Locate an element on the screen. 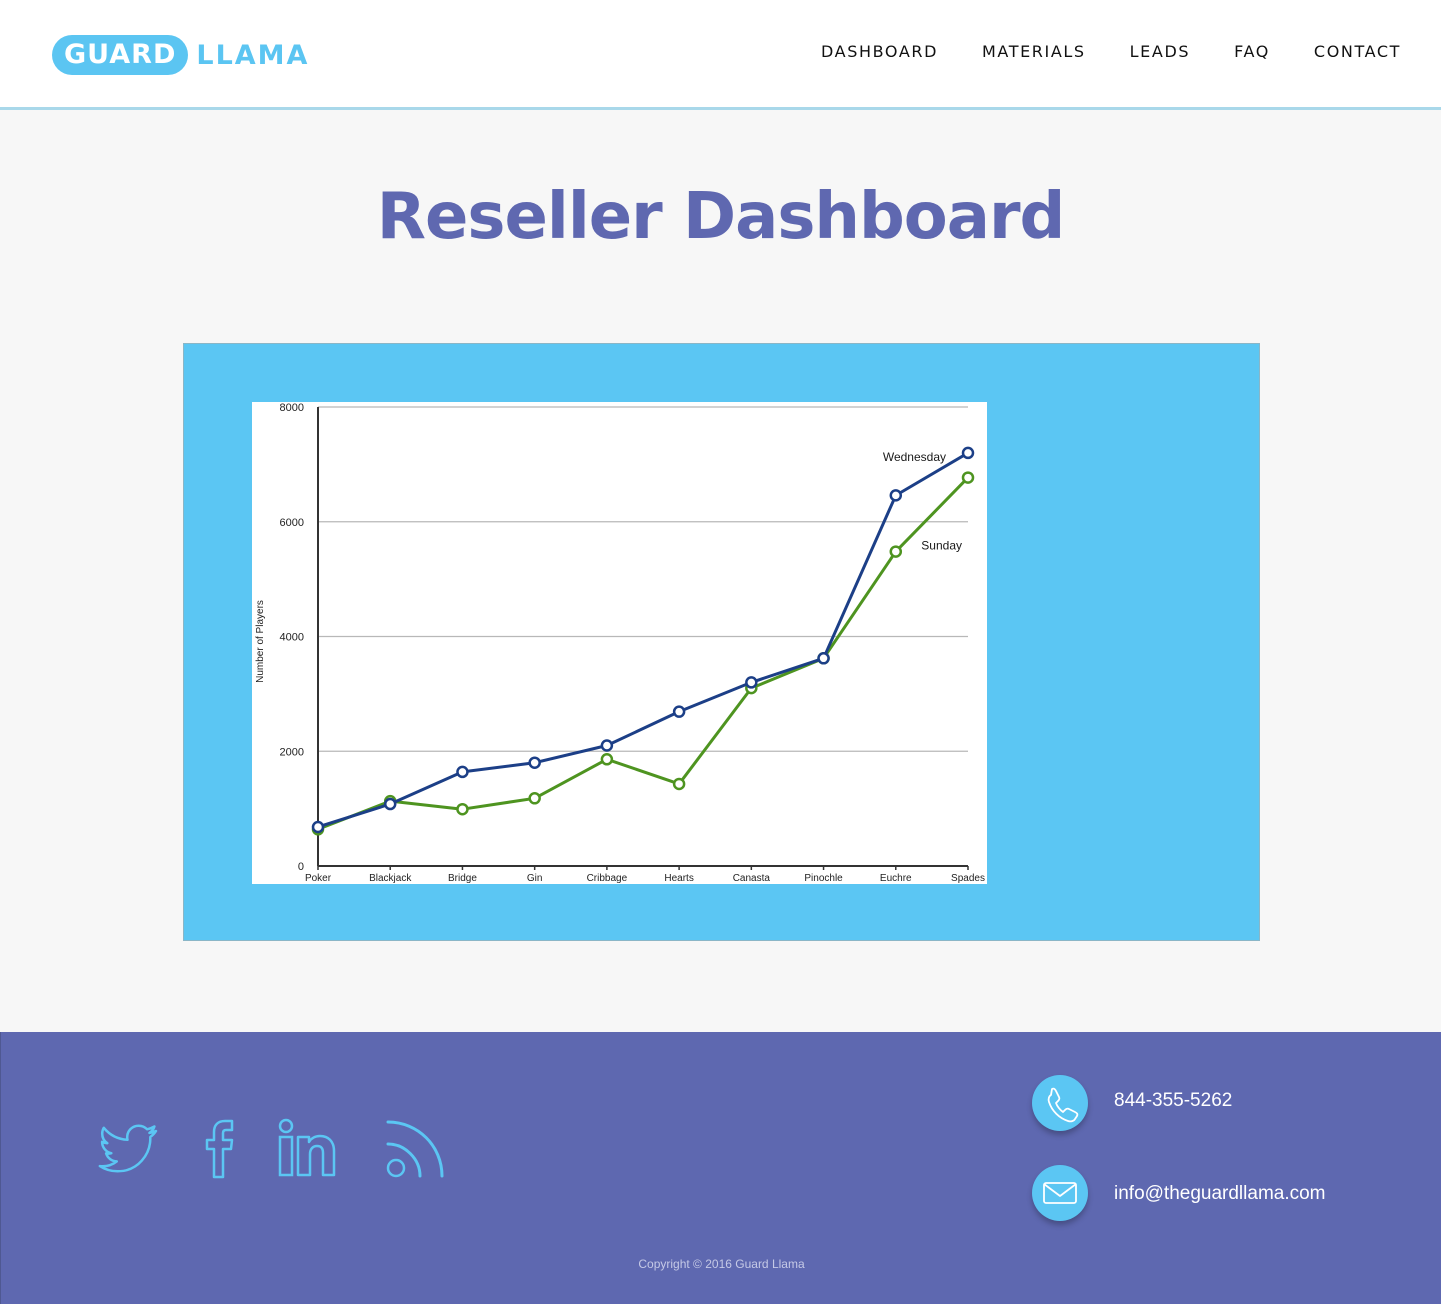  rss-icon is located at coordinates (415, 1149).